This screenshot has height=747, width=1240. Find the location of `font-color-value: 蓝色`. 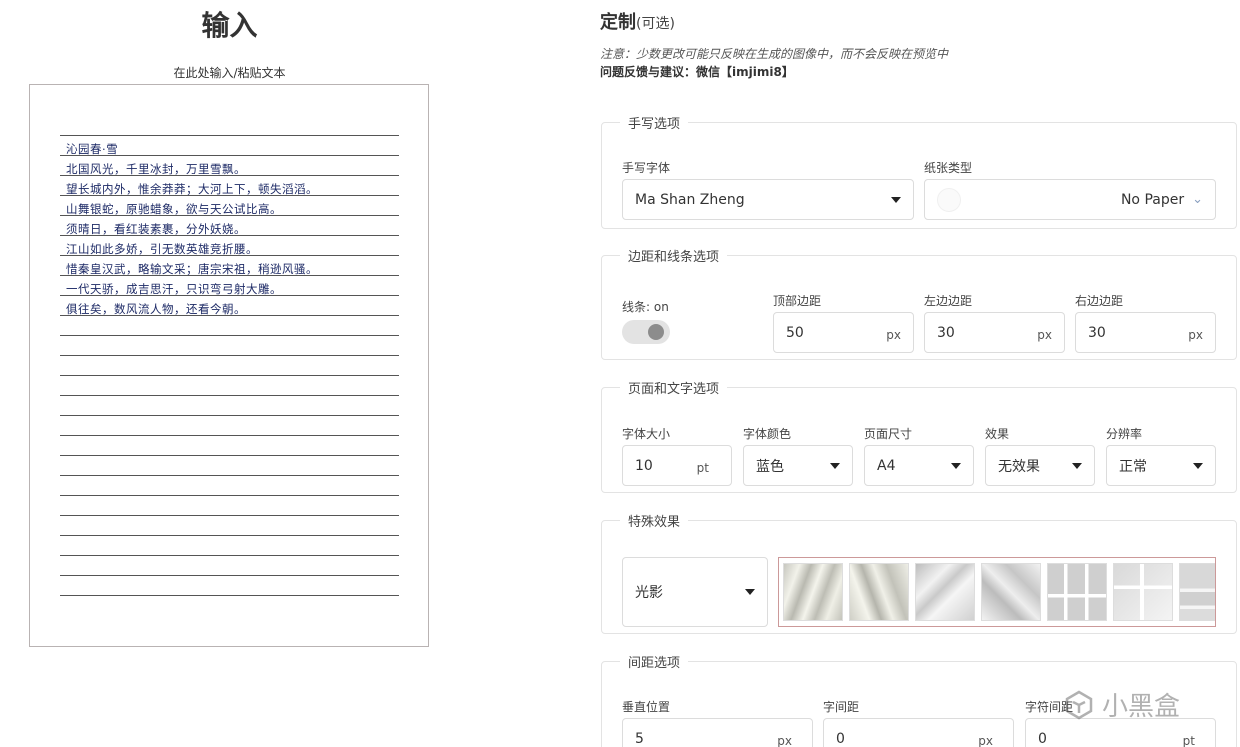

font-color-value: 蓝色 is located at coordinates (770, 466).